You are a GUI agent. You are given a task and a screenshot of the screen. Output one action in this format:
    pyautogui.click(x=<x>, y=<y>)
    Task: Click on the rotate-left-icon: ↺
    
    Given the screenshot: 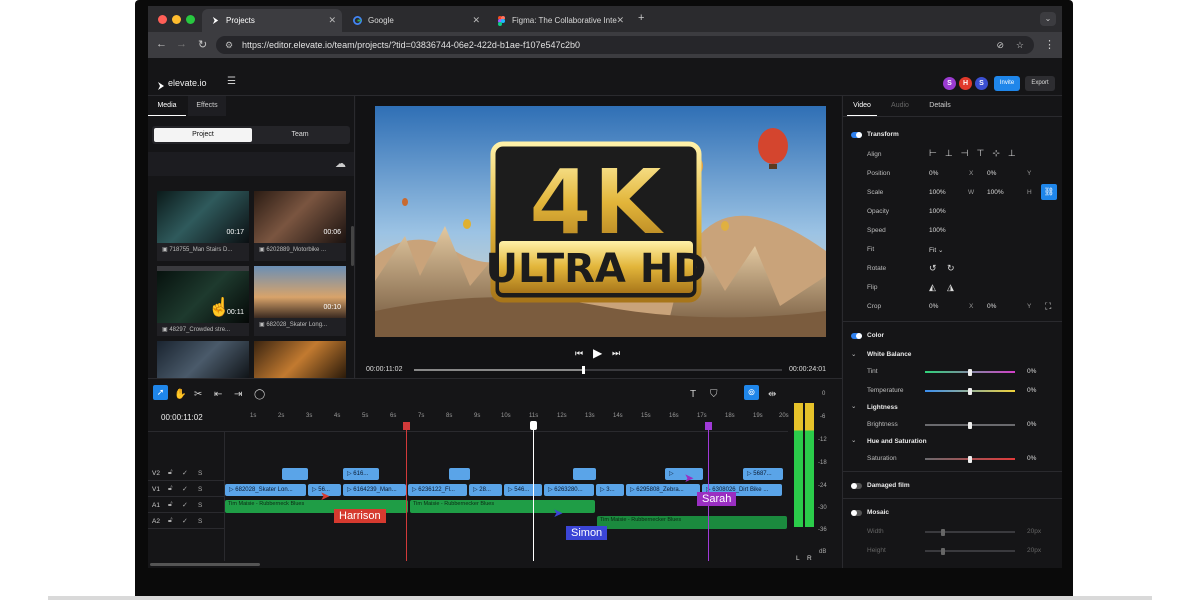 What is the action you would take?
    pyautogui.click(x=933, y=268)
    